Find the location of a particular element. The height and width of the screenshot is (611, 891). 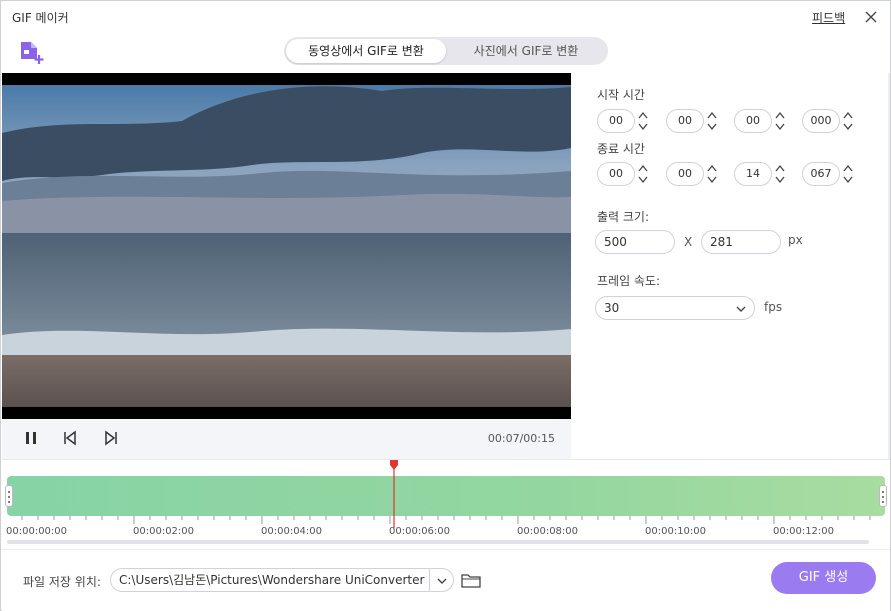

frame-rate-value: 30 is located at coordinates (612, 308).